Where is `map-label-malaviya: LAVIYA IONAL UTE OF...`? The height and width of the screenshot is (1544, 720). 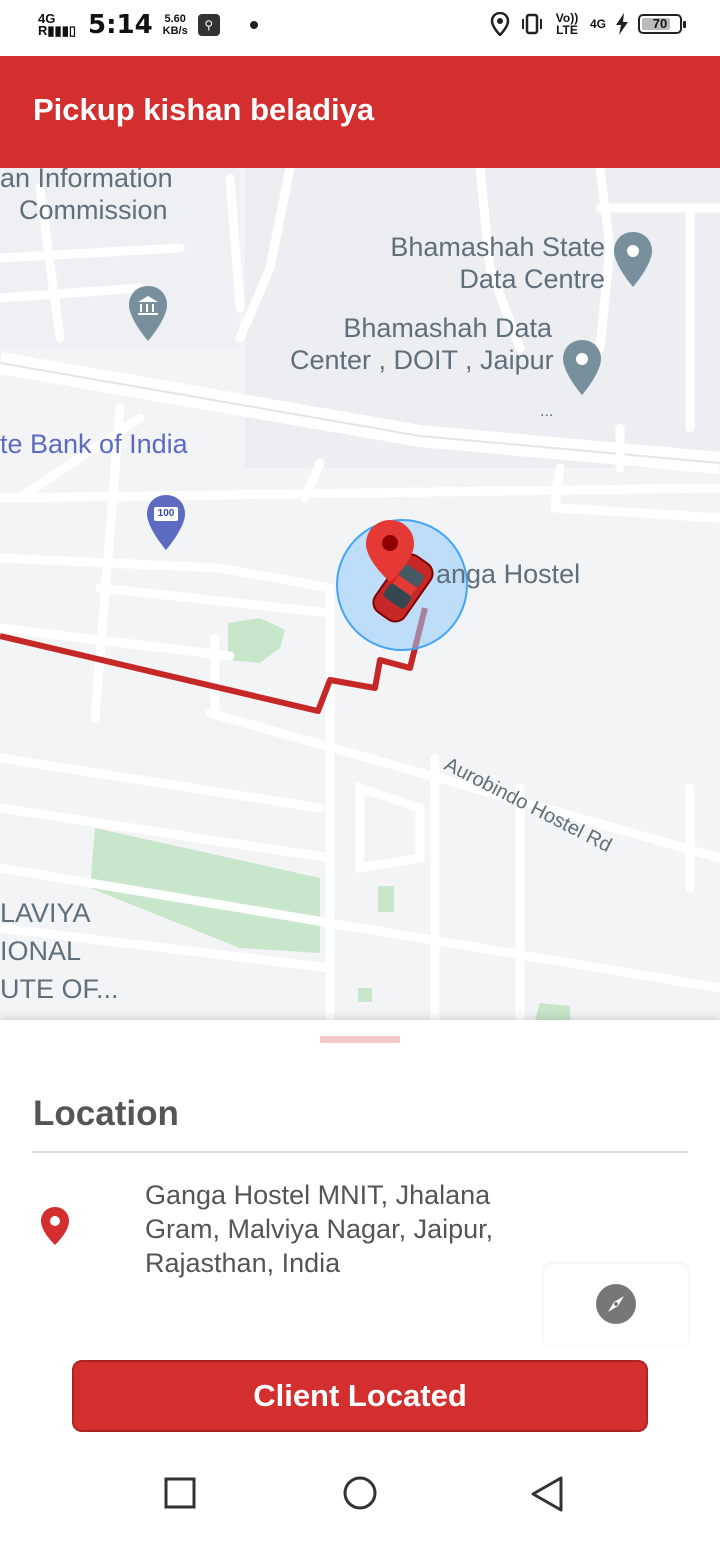
map-label-malaviya: LAVIYA IONAL UTE OF... is located at coordinates (59, 951).